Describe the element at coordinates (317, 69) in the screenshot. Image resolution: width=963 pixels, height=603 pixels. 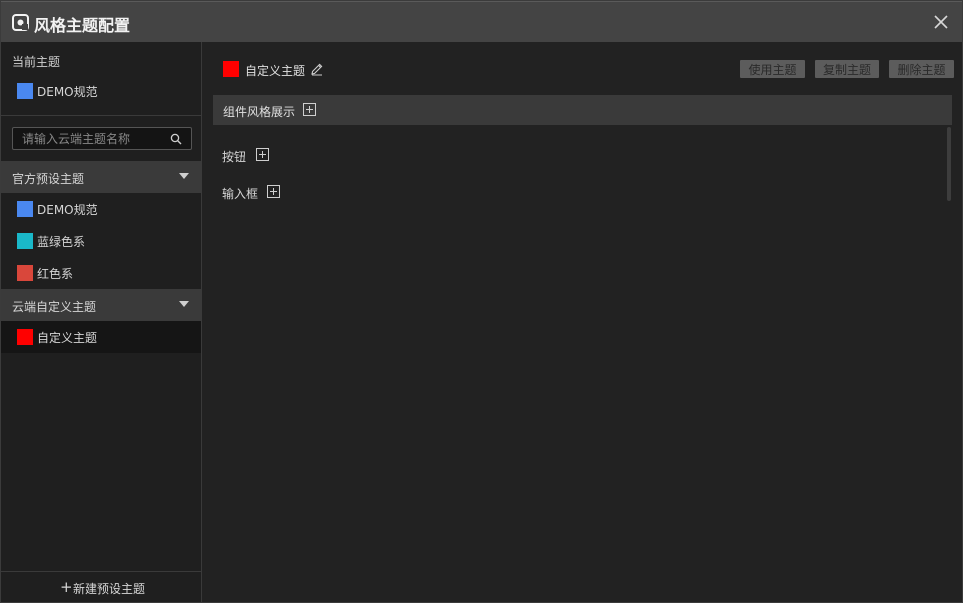
I see `pencil-icon` at that location.